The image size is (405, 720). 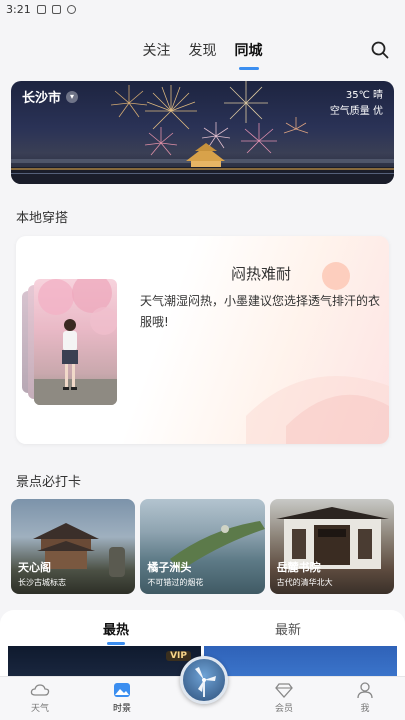 What do you see at coordinates (304, 582) in the screenshot?
I see `spot-subtitle: 古代的清华北大` at bounding box center [304, 582].